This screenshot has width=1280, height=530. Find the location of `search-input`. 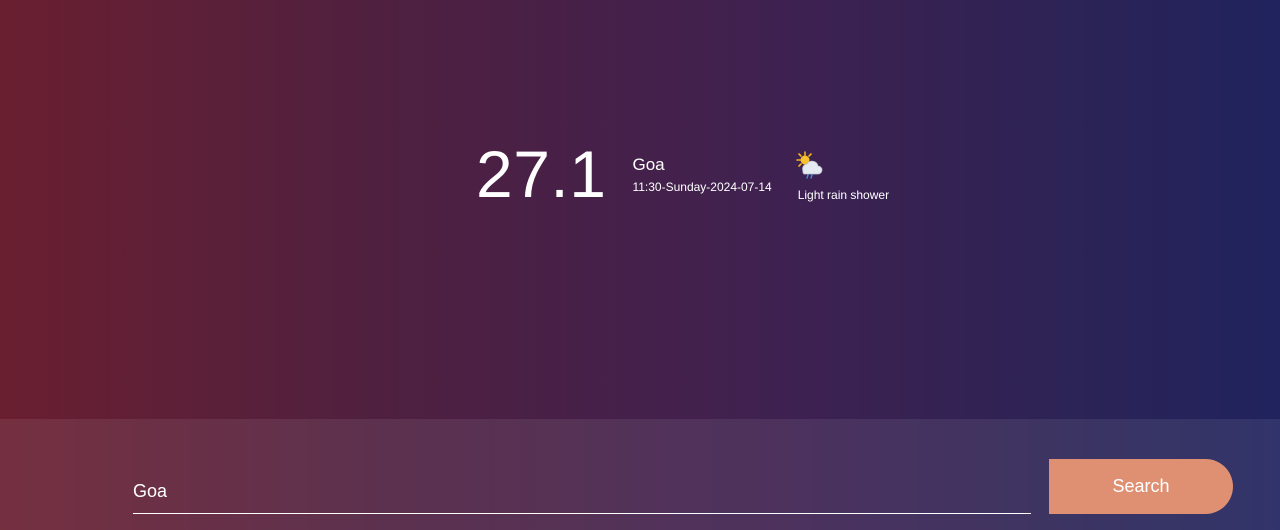

search-input is located at coordinates (582, 492).